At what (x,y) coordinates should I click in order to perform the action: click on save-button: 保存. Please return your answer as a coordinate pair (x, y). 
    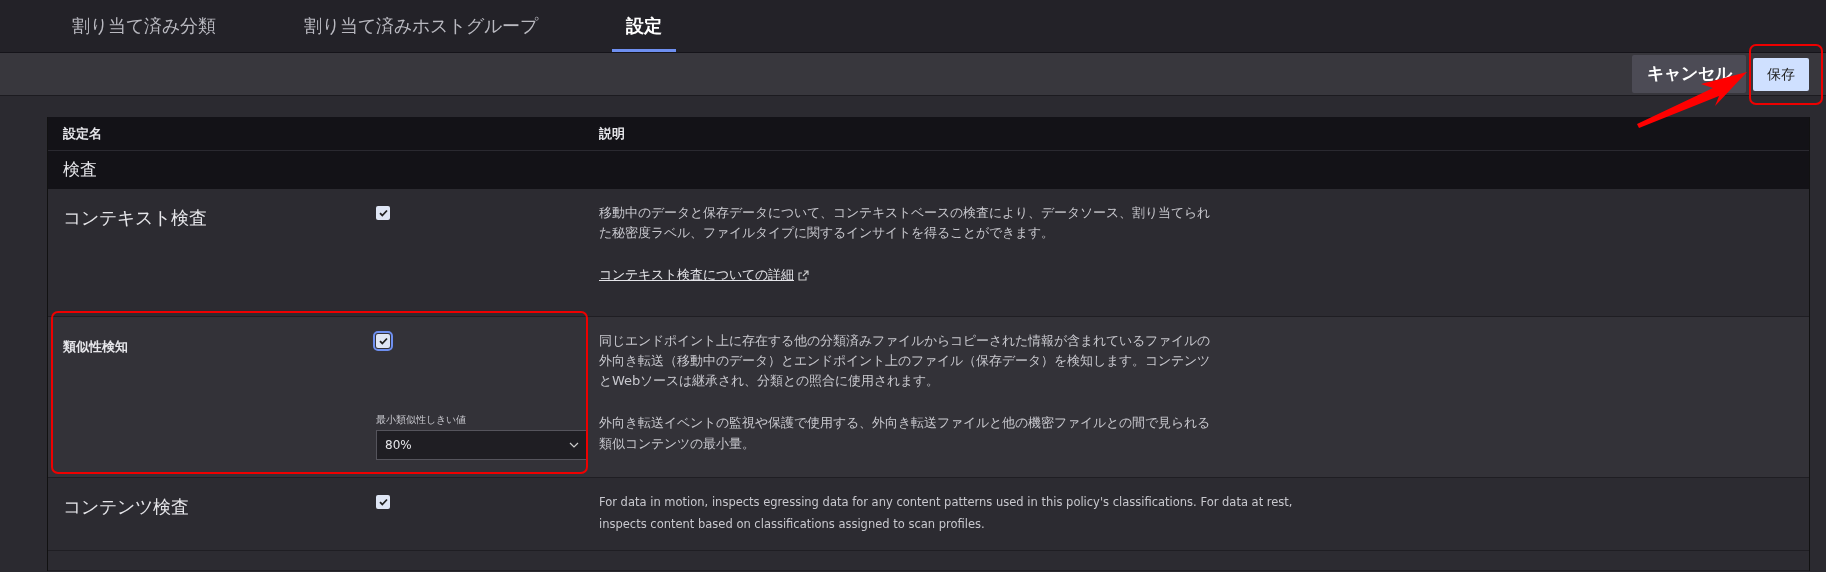
    Looking at the image, I should click on (1781, 74).